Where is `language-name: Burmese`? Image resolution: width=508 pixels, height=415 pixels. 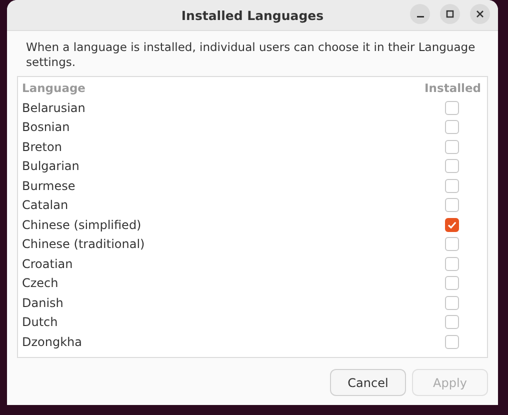 language-name: Burmese is located at coordinates (49, 185).